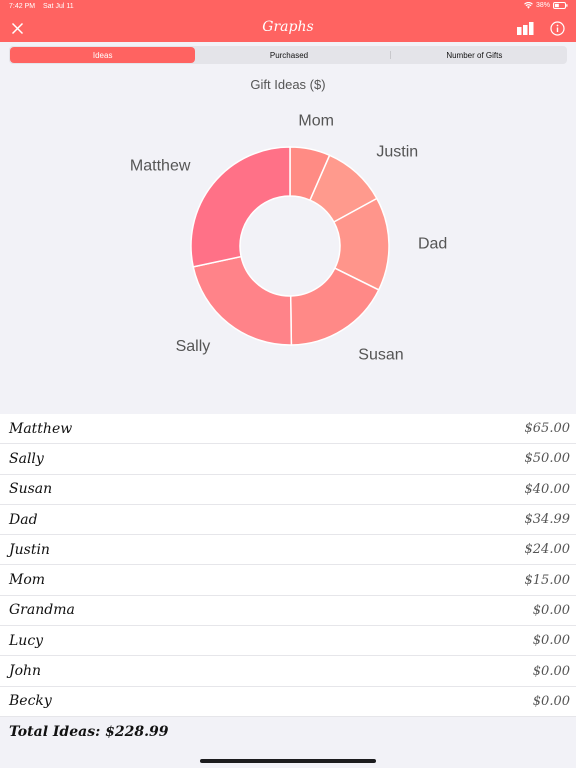  Describe the element at coordinates (25, 671) in the screenshot. I see `list-item-name: John` at that location.